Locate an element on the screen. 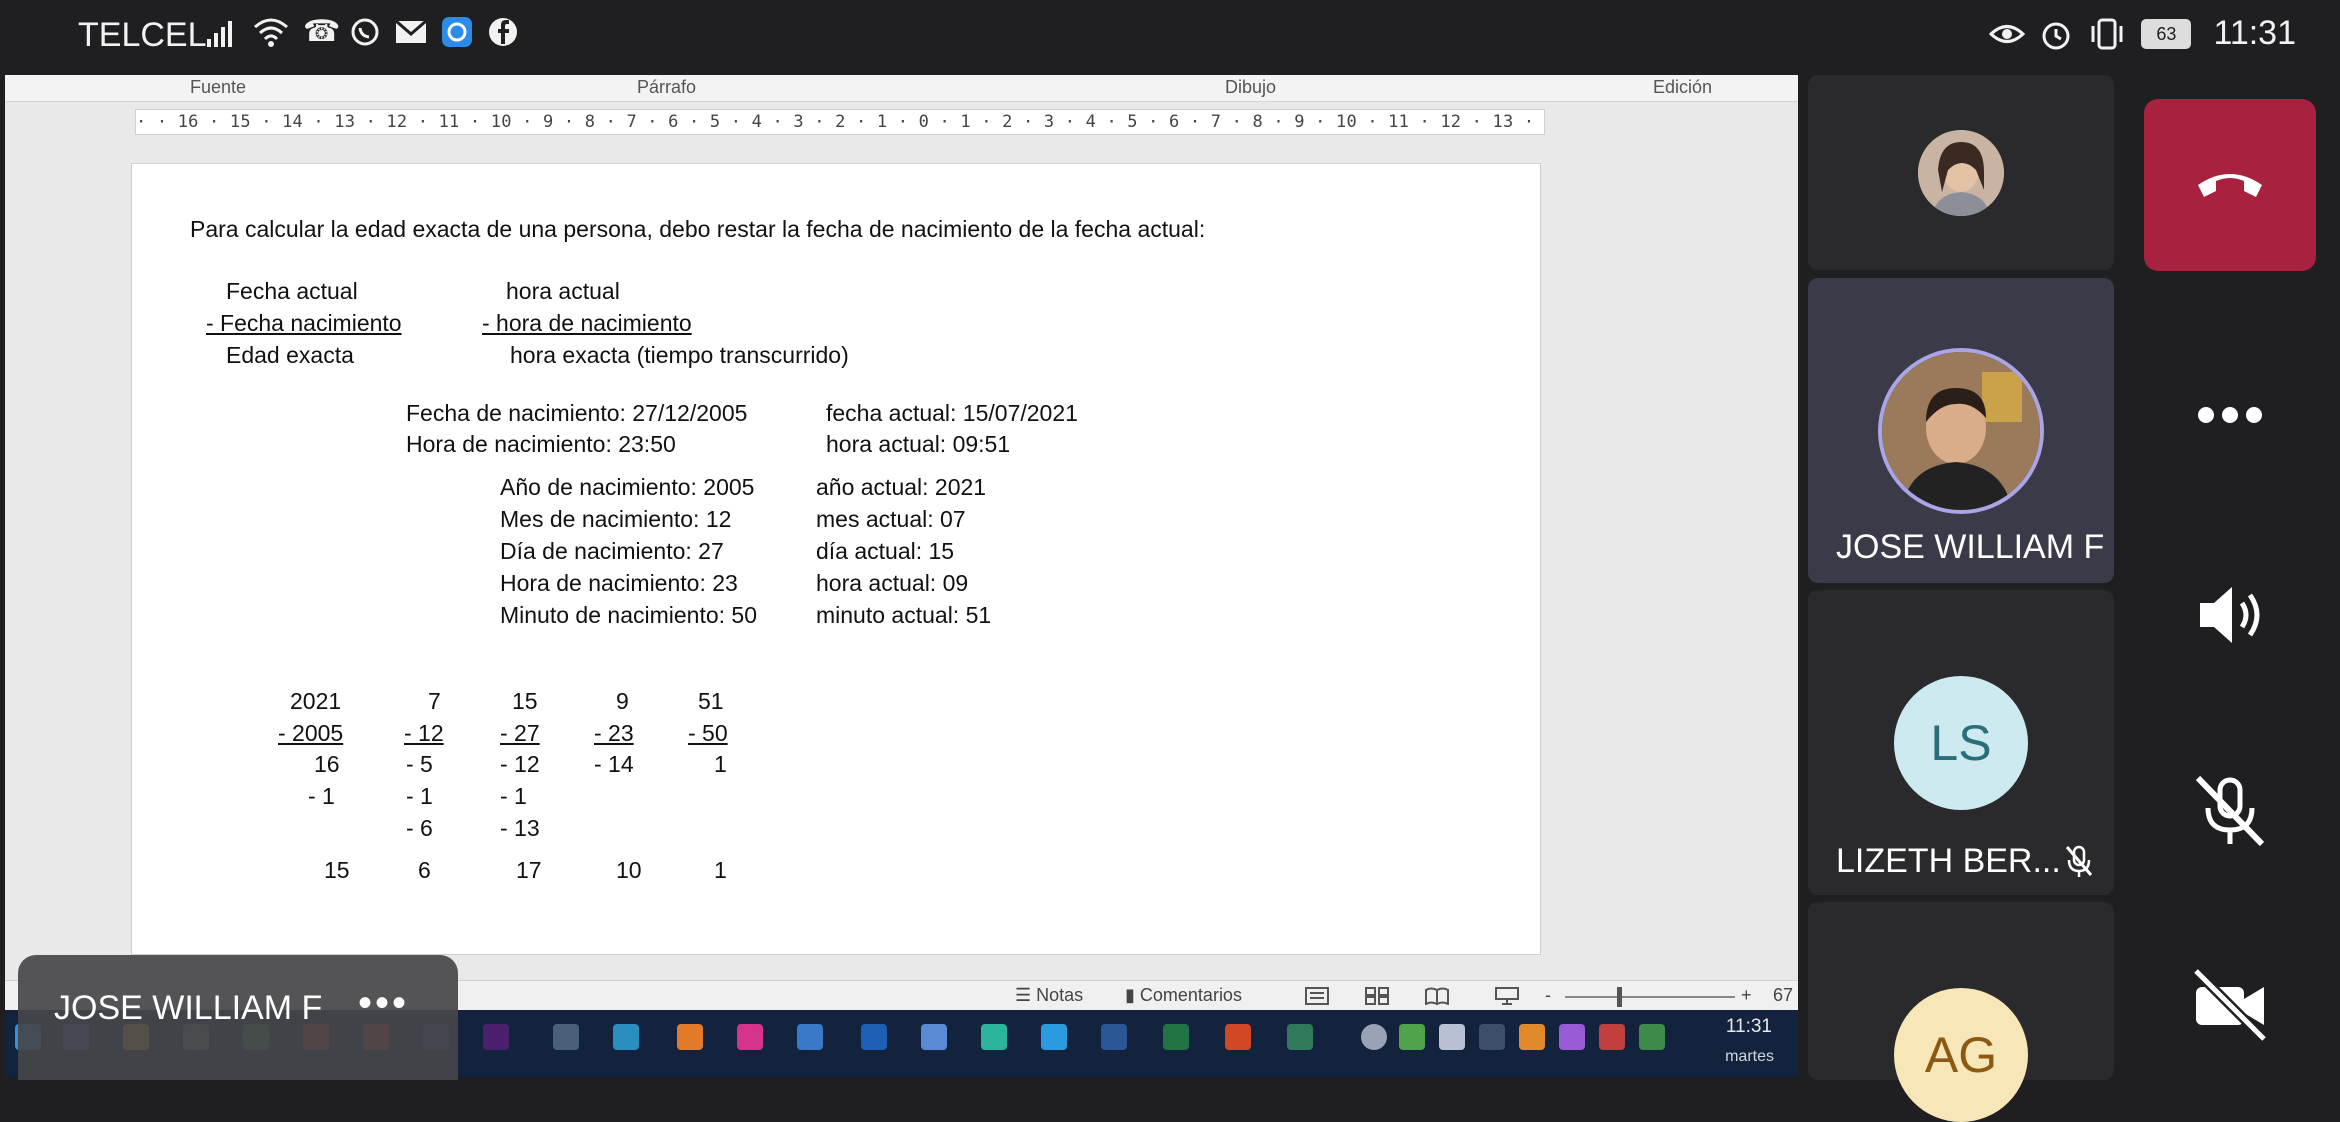 This screenshot has height=1122, width=2340. calc-cell: - 23 is located at coordinates (614, 733).